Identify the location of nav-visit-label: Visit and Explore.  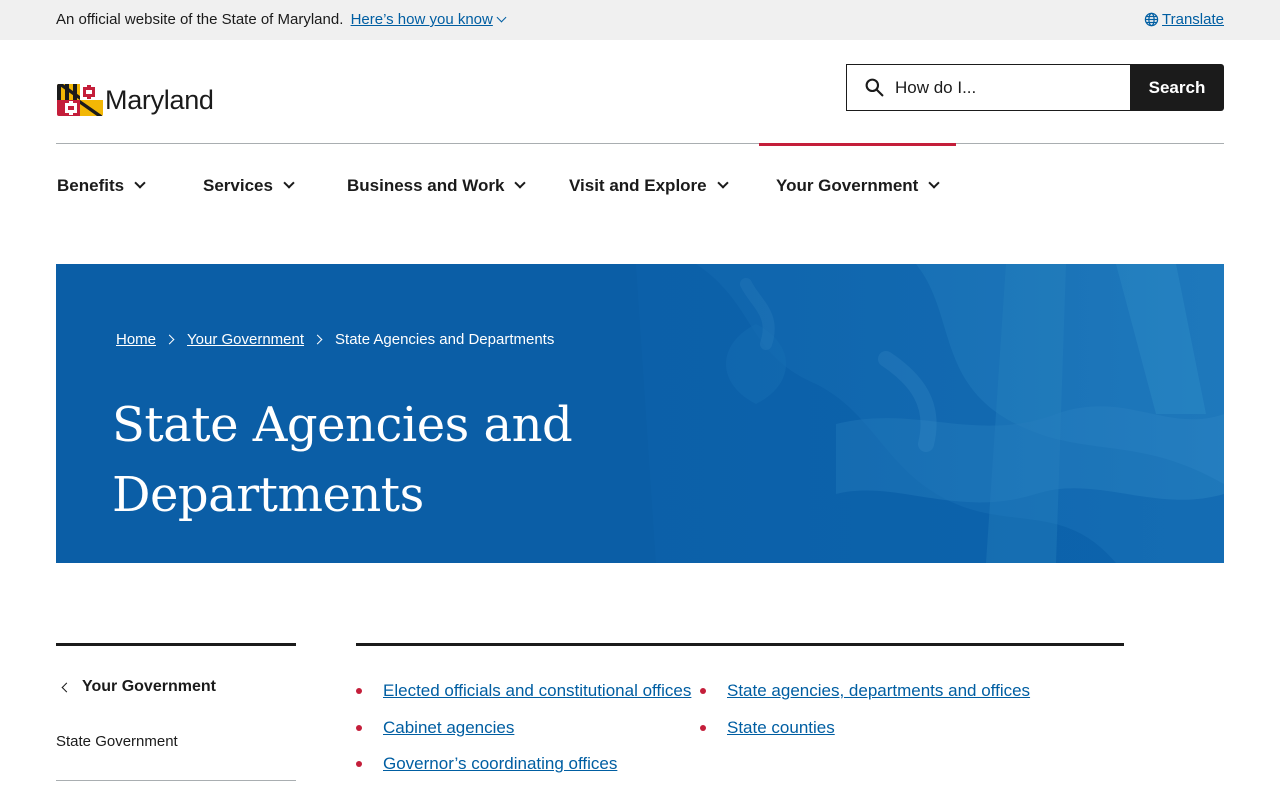
(638, 185).